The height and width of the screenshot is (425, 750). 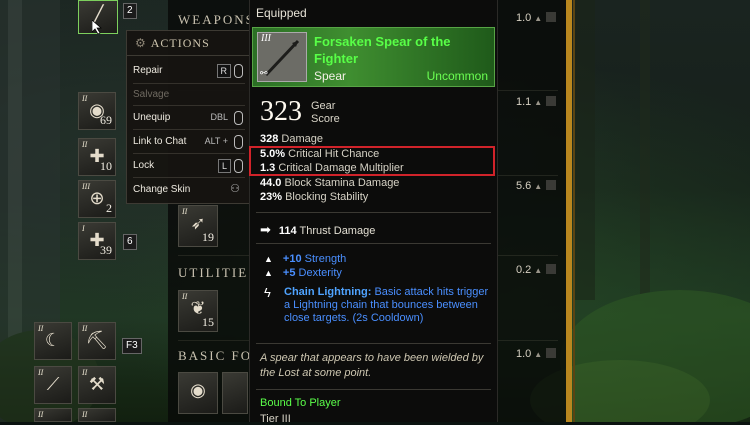 I want to click on quickslot-food: II ◉ 69, so click(x=97, y=111).